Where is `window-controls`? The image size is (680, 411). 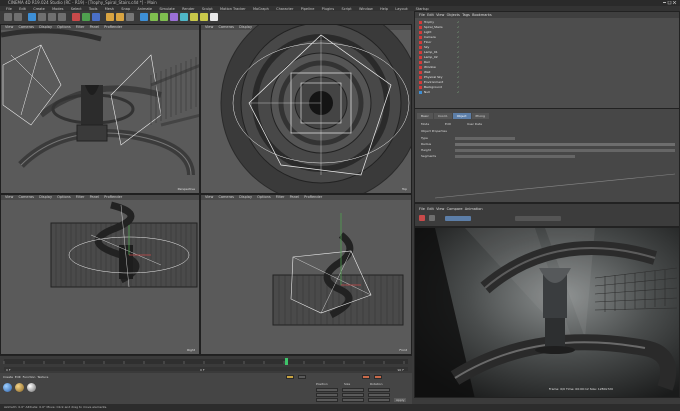
window-controls is located at coordinates (670, 3).